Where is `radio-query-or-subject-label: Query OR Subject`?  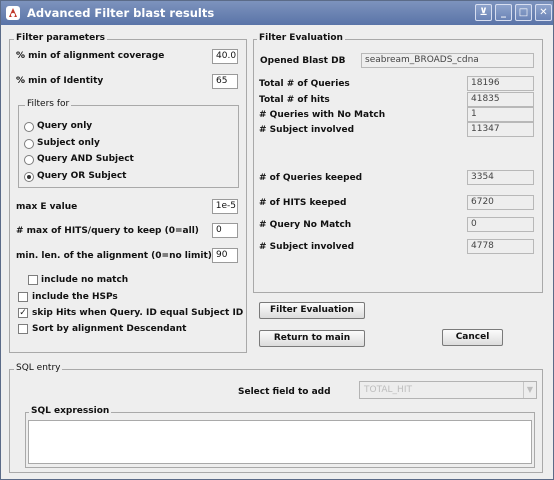
radio-query-or-subject-label: Query OR Subject is located at coordinates (81, 176).